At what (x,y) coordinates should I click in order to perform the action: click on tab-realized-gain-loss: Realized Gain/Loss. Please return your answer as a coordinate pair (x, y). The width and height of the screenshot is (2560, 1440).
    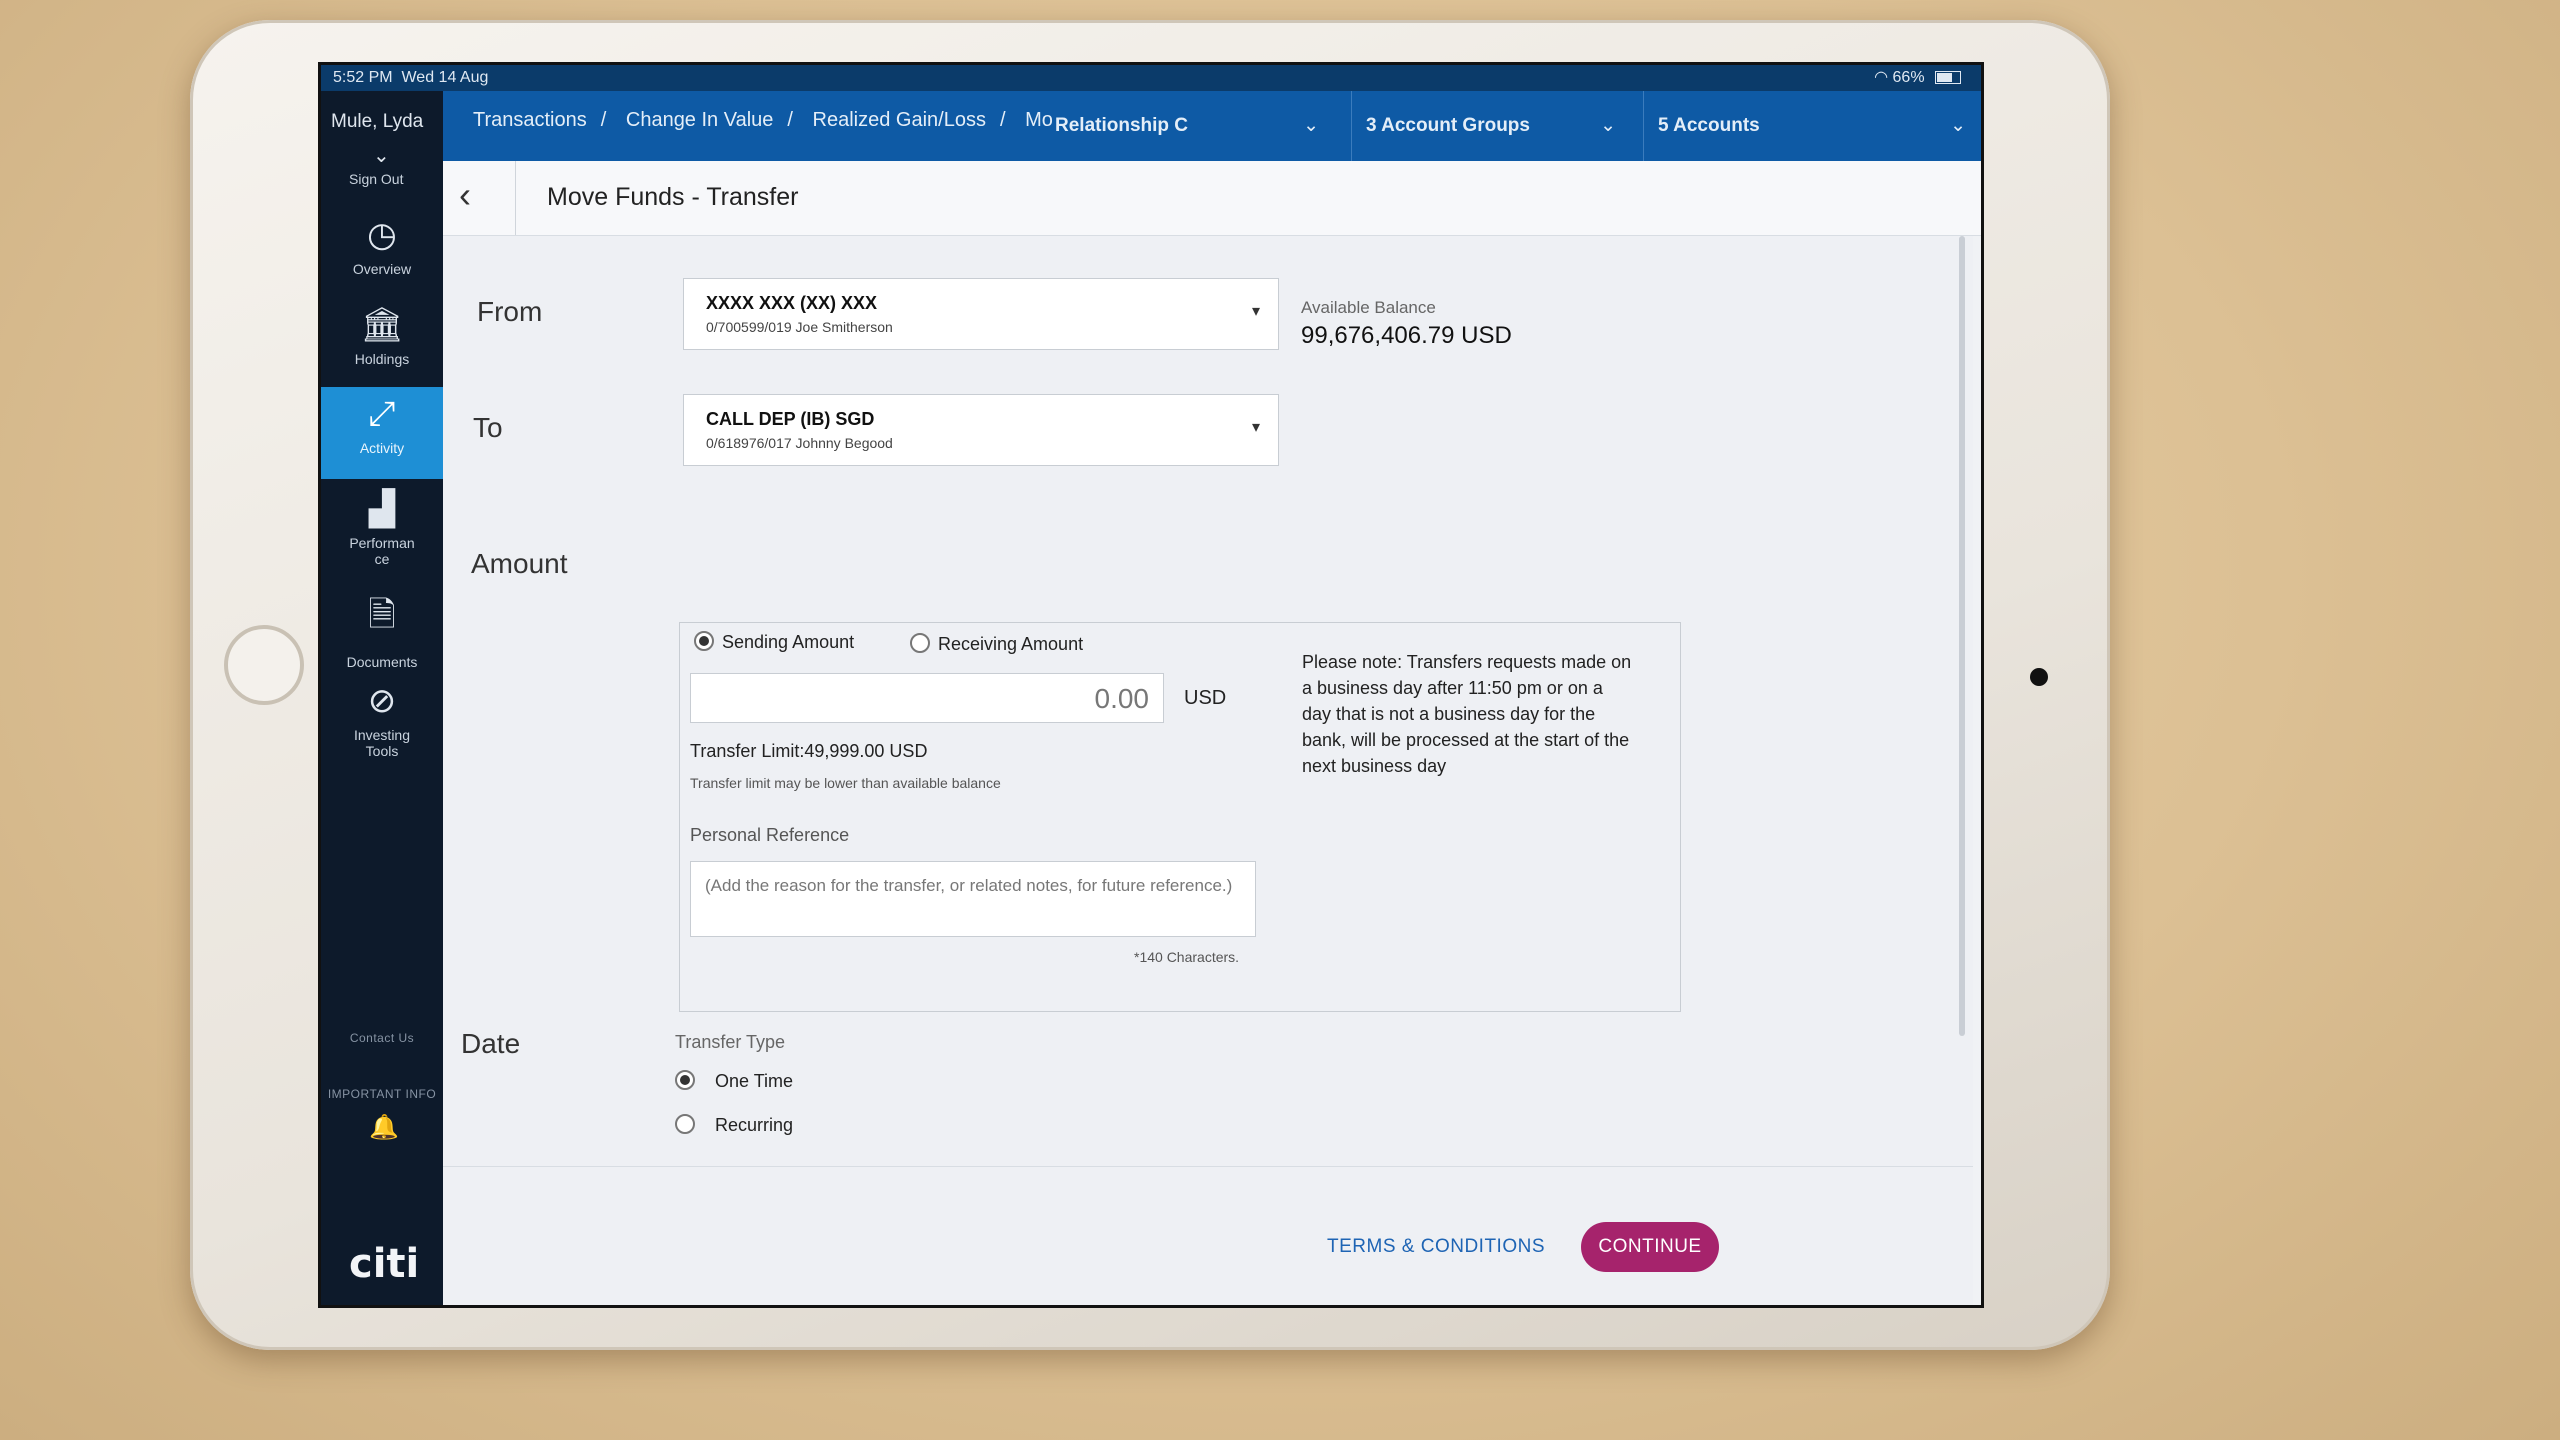
    Looking at the image, I should click on (899, 120).